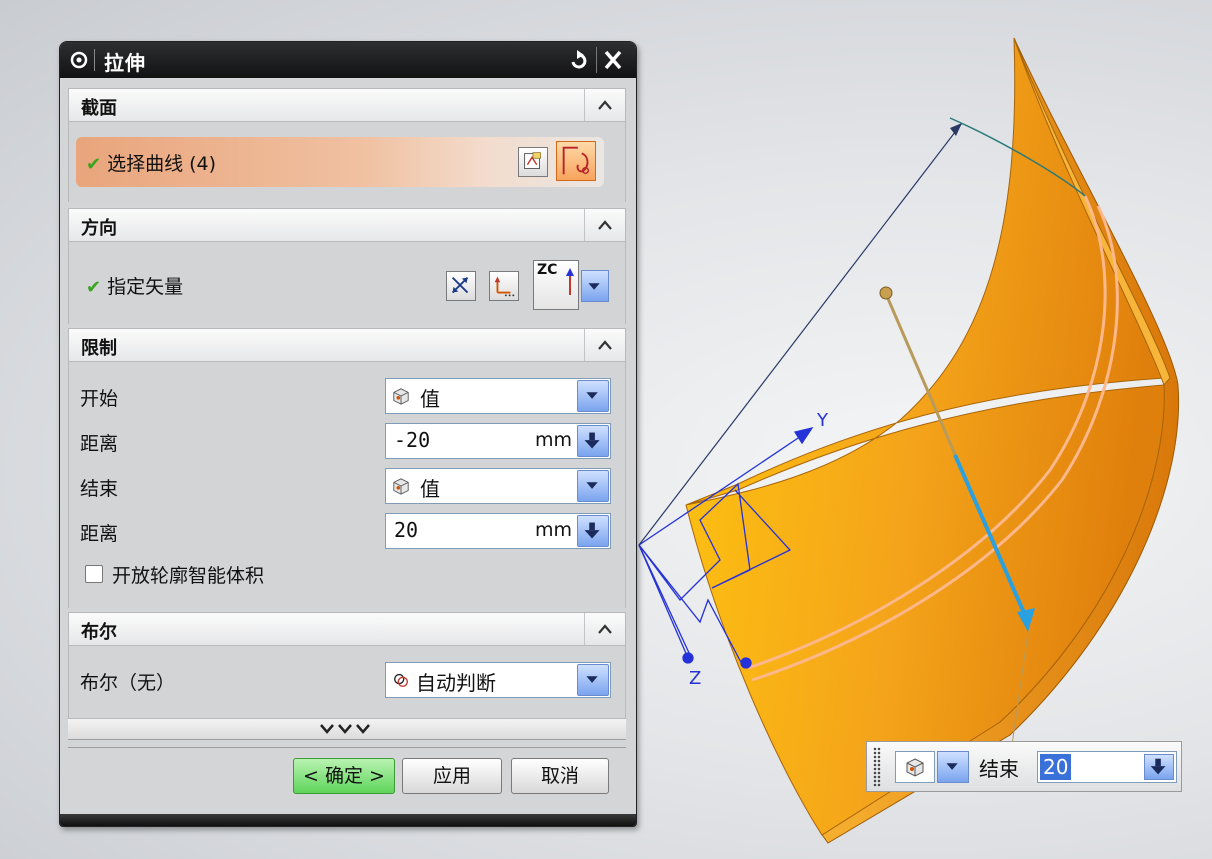 This screenshot has height=859, width=1212. I want to click on sketch-section-button, so click(533, 162).